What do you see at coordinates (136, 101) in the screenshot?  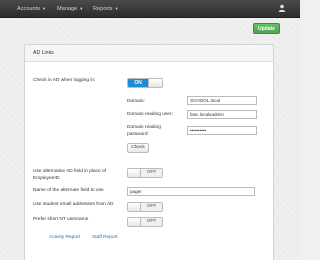 I see `domain-label: Domain:` at bounding box center [136, 101].